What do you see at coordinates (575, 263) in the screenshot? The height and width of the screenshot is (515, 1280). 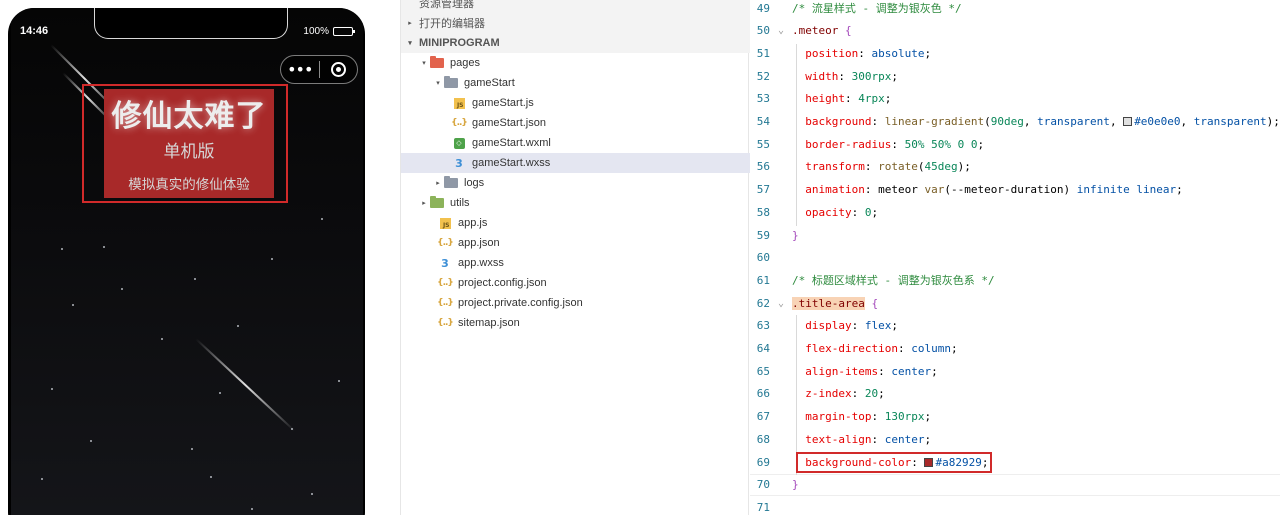 I see `file-item: 3 app.wxss` at bounding box center [575, 263].